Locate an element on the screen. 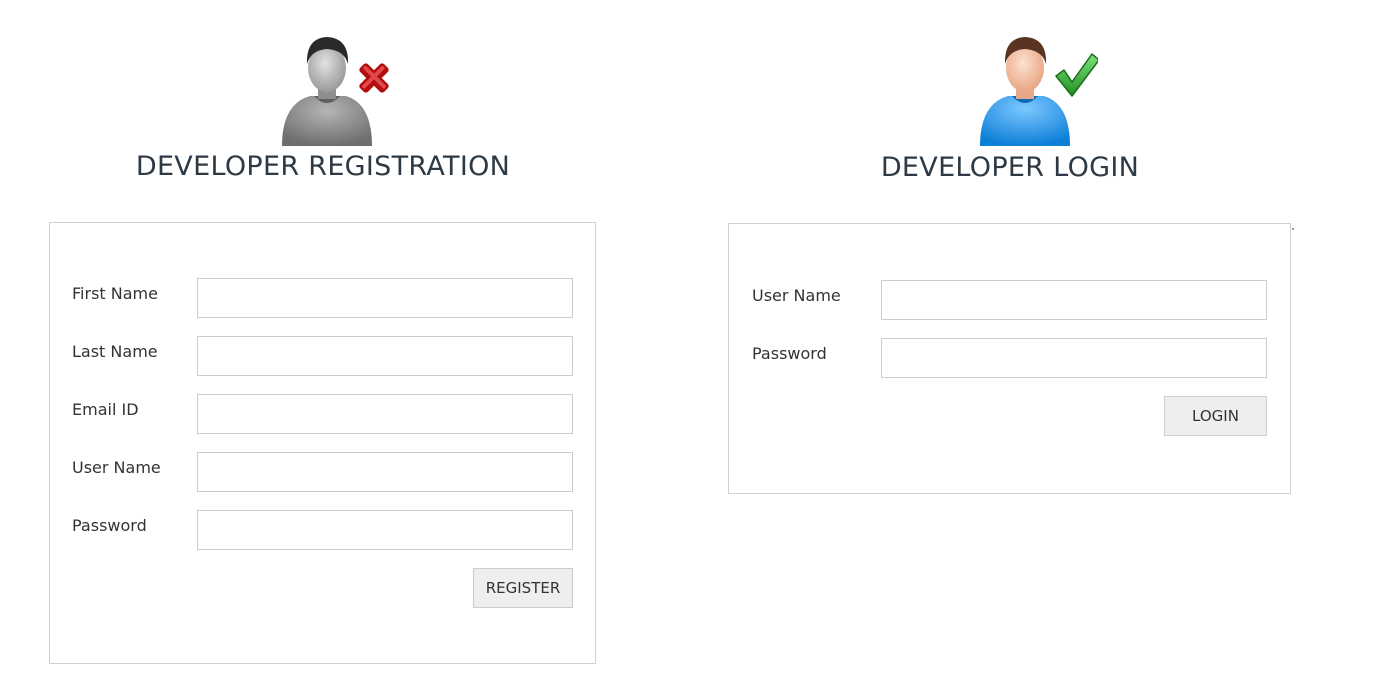  user-check-icon is located at coordinates (1033, 92).